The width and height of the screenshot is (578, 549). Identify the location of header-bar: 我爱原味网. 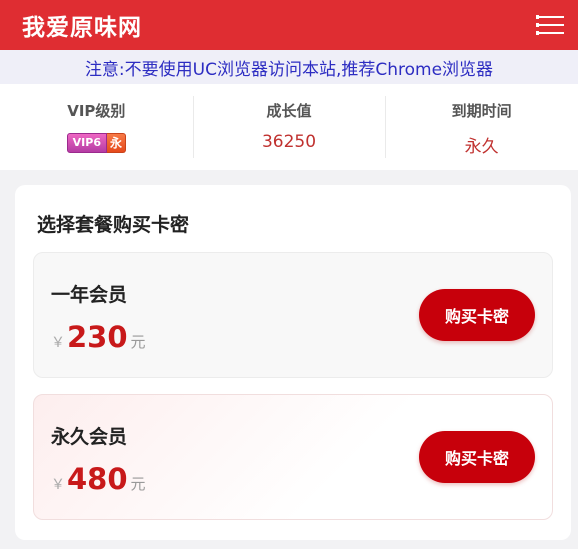
(289, 25).